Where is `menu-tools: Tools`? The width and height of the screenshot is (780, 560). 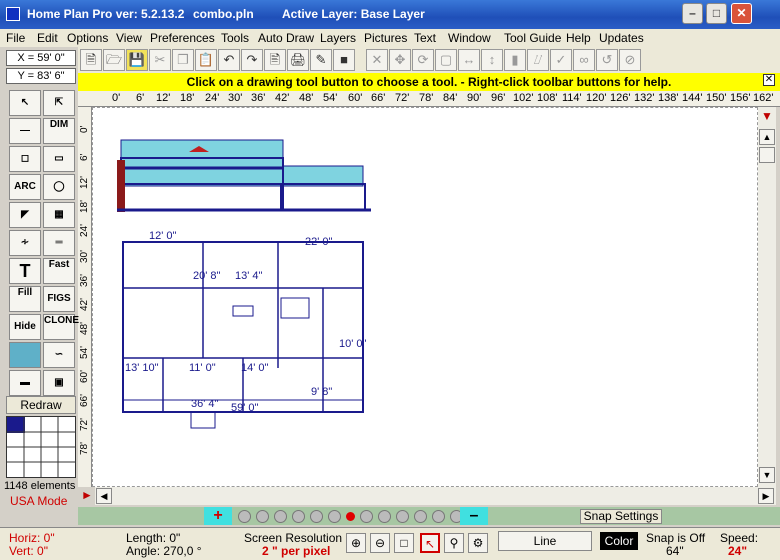 menu-tools: Tools is located at coordinates (235, 38).